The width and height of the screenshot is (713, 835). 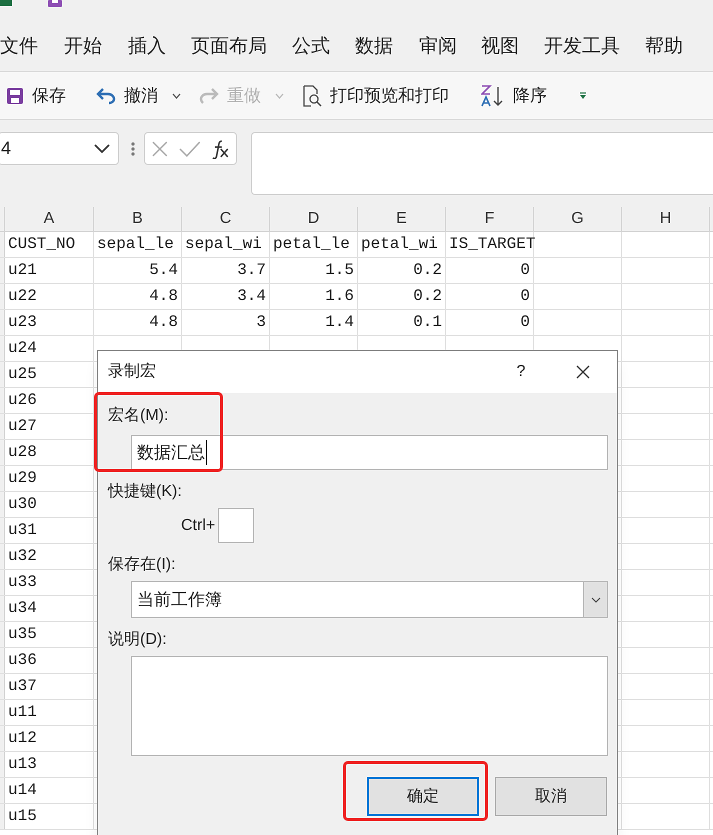 I want to click on table-cell: u23, so click(x=49, y=322).